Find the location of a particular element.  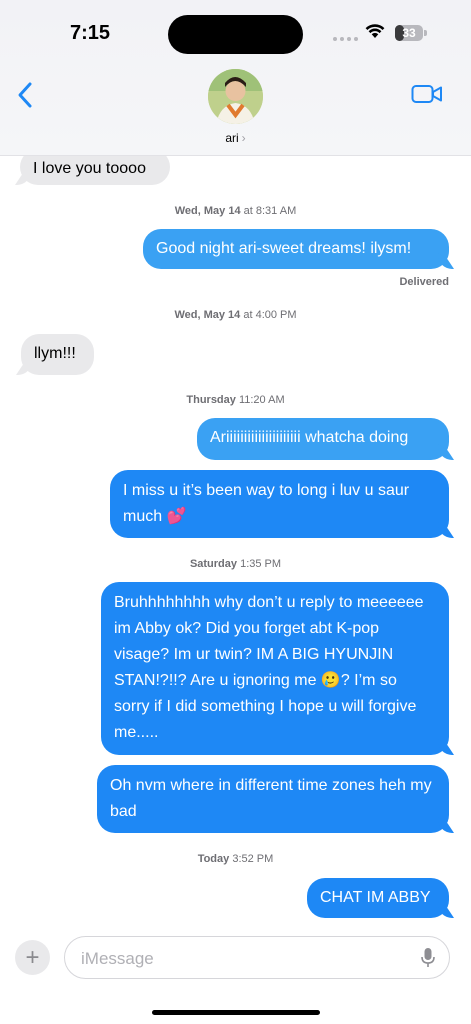

back-chevron-icon is located at coordinates (26, 95).